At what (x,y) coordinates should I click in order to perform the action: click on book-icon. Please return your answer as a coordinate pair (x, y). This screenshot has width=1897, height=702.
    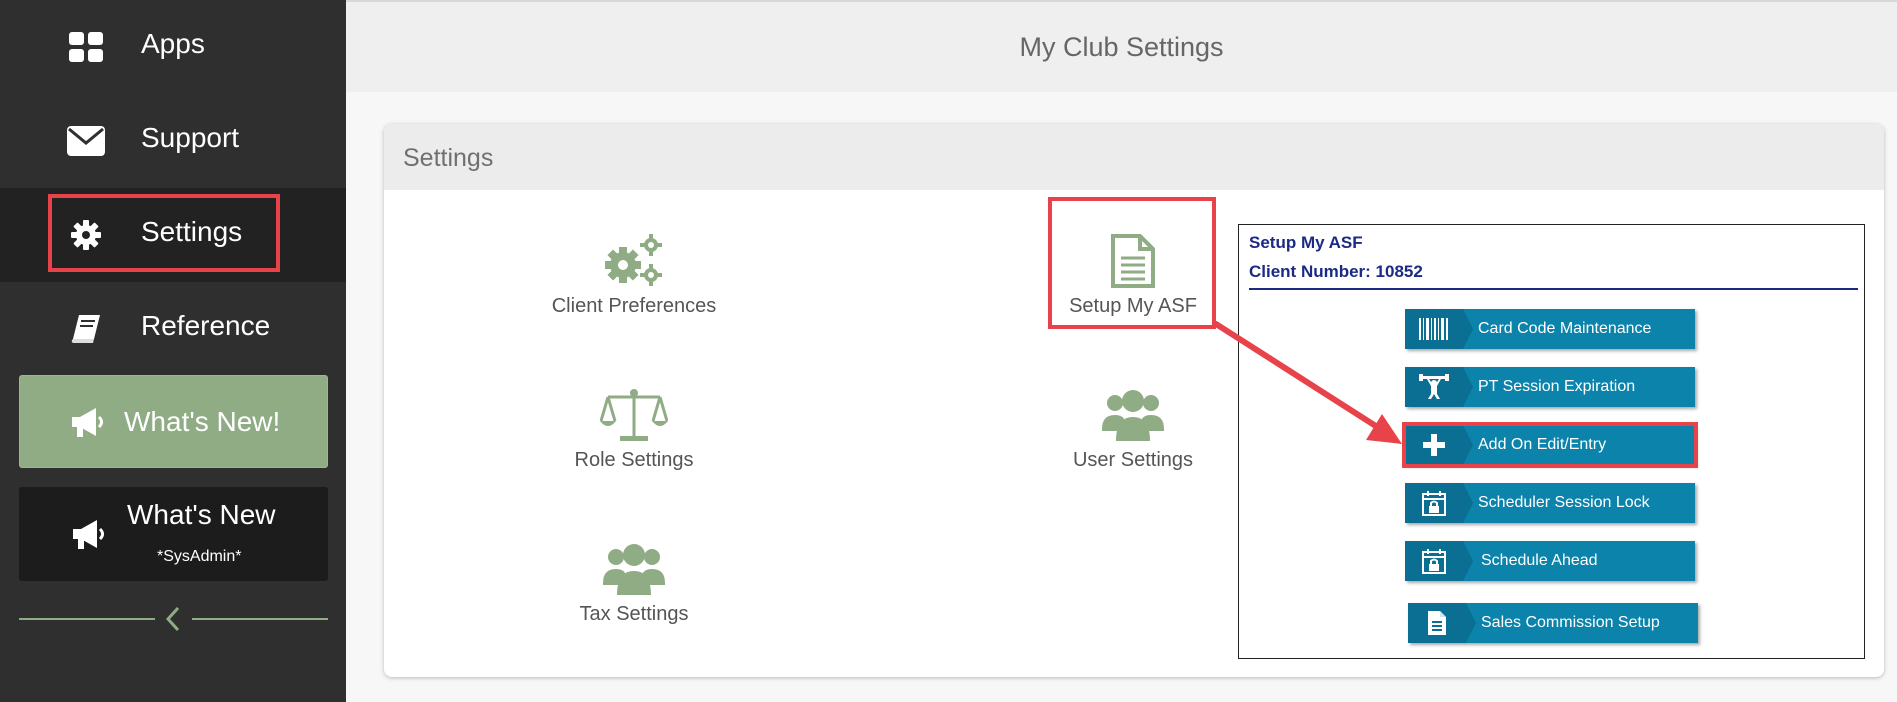
    Looking at the image, I should click on (86, 329).